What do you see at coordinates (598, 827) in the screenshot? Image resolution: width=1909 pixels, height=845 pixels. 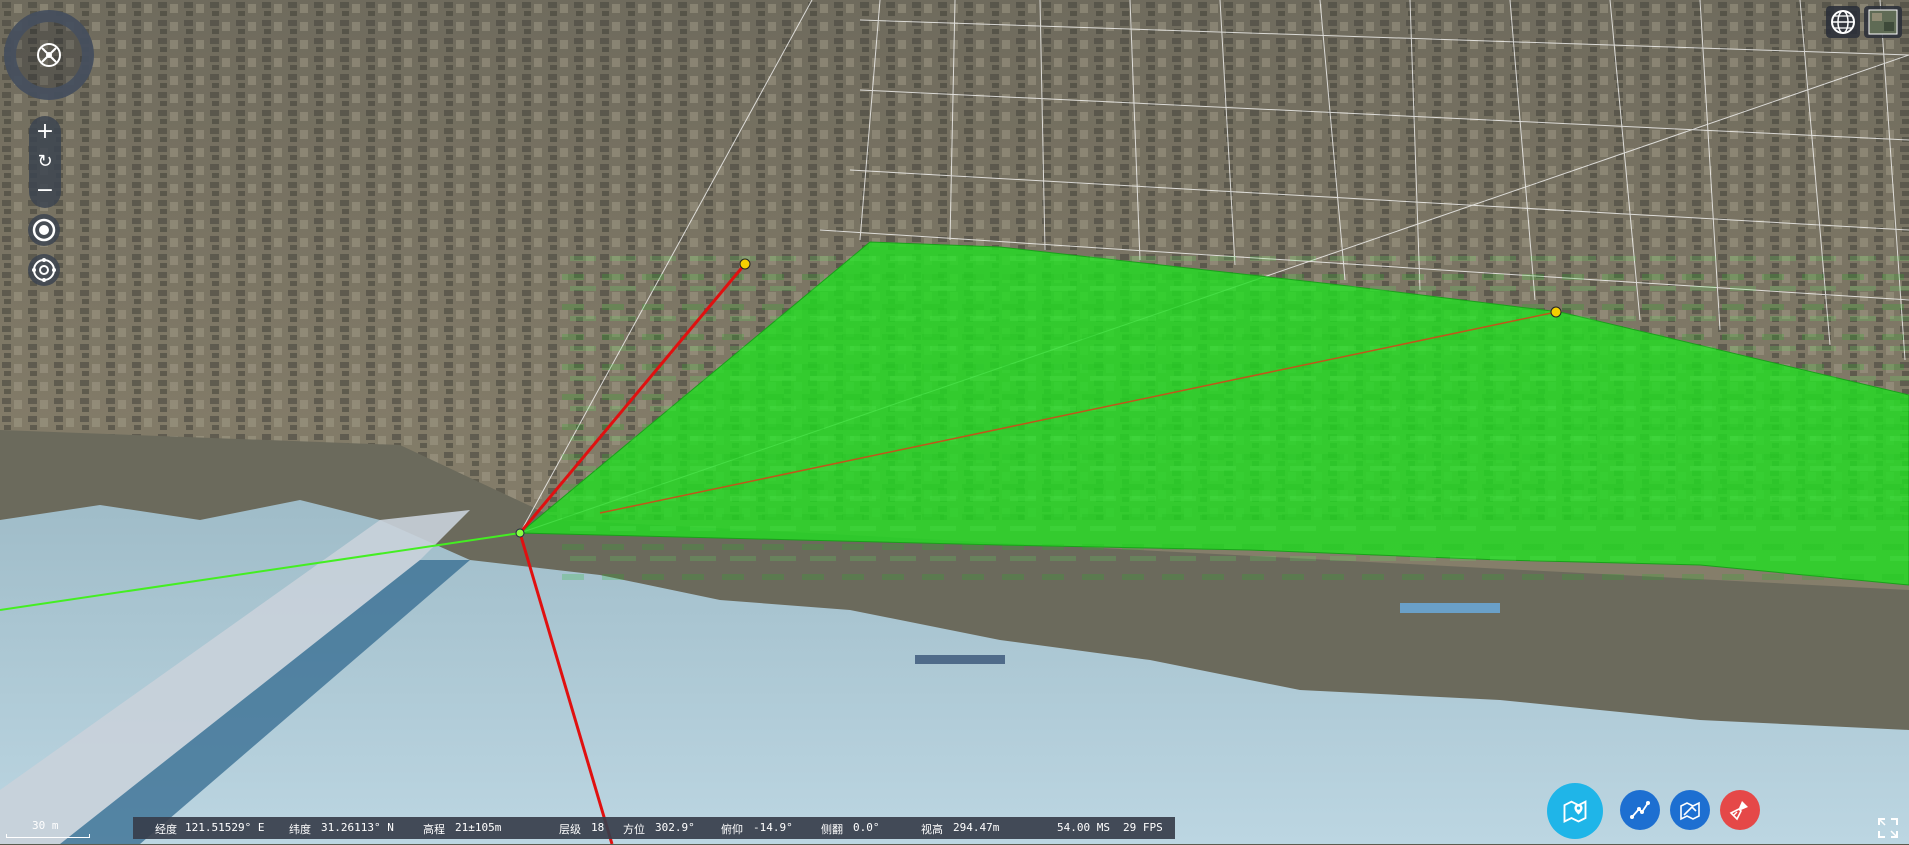 I see `level-value: 18` at bounding box center [598, 827].